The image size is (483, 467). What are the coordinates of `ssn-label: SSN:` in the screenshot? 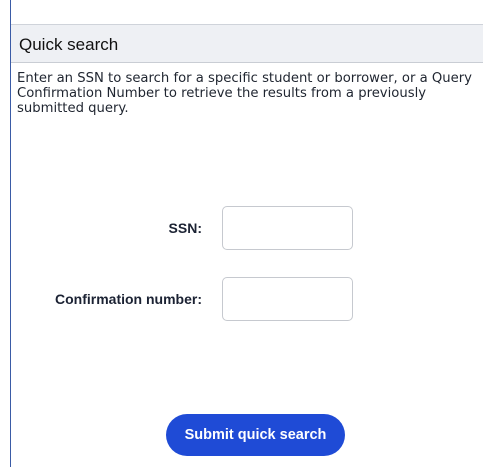 It's located at (185, 228).